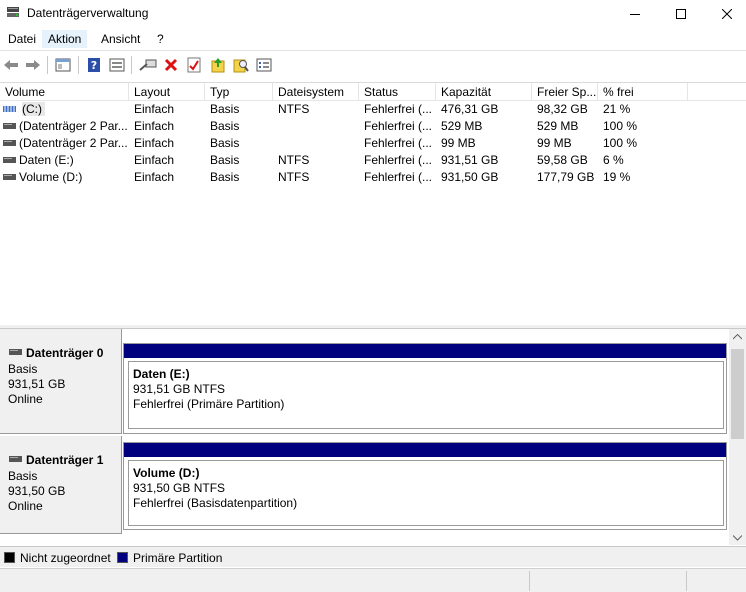 The image size is (746, 592). I want to click on delete-icon, so click(171, 65).